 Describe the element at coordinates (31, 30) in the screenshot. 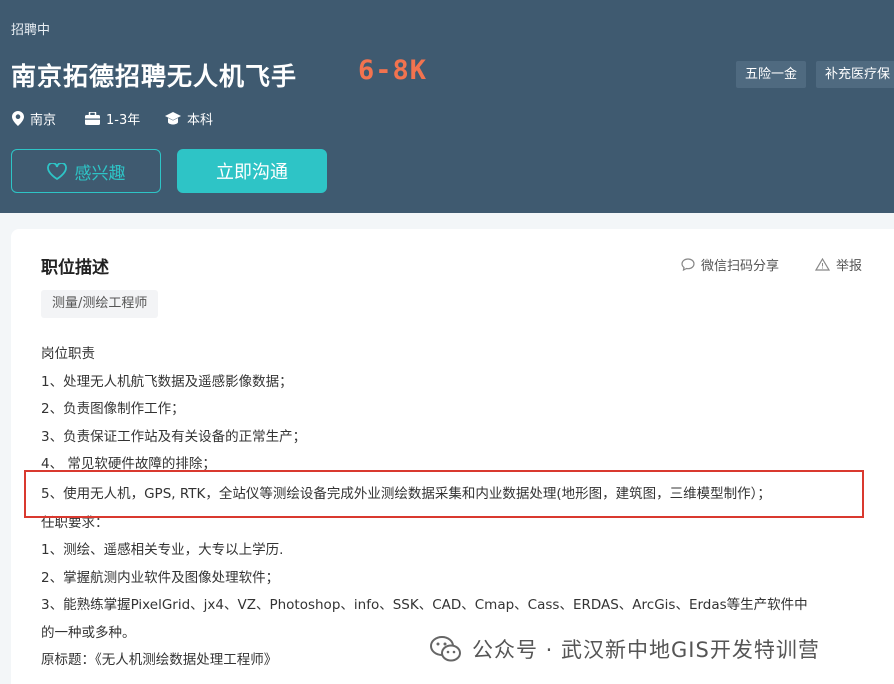

I see `job-status: 招聘中` at that location.